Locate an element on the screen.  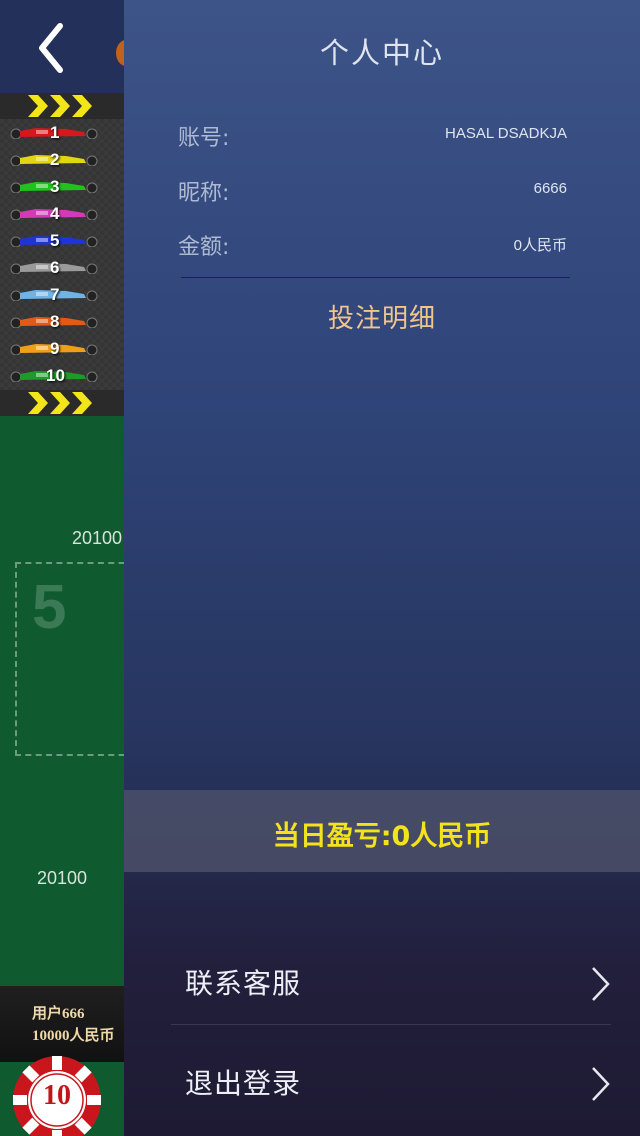
car-row: 3 is located at coordinates (56, 188).